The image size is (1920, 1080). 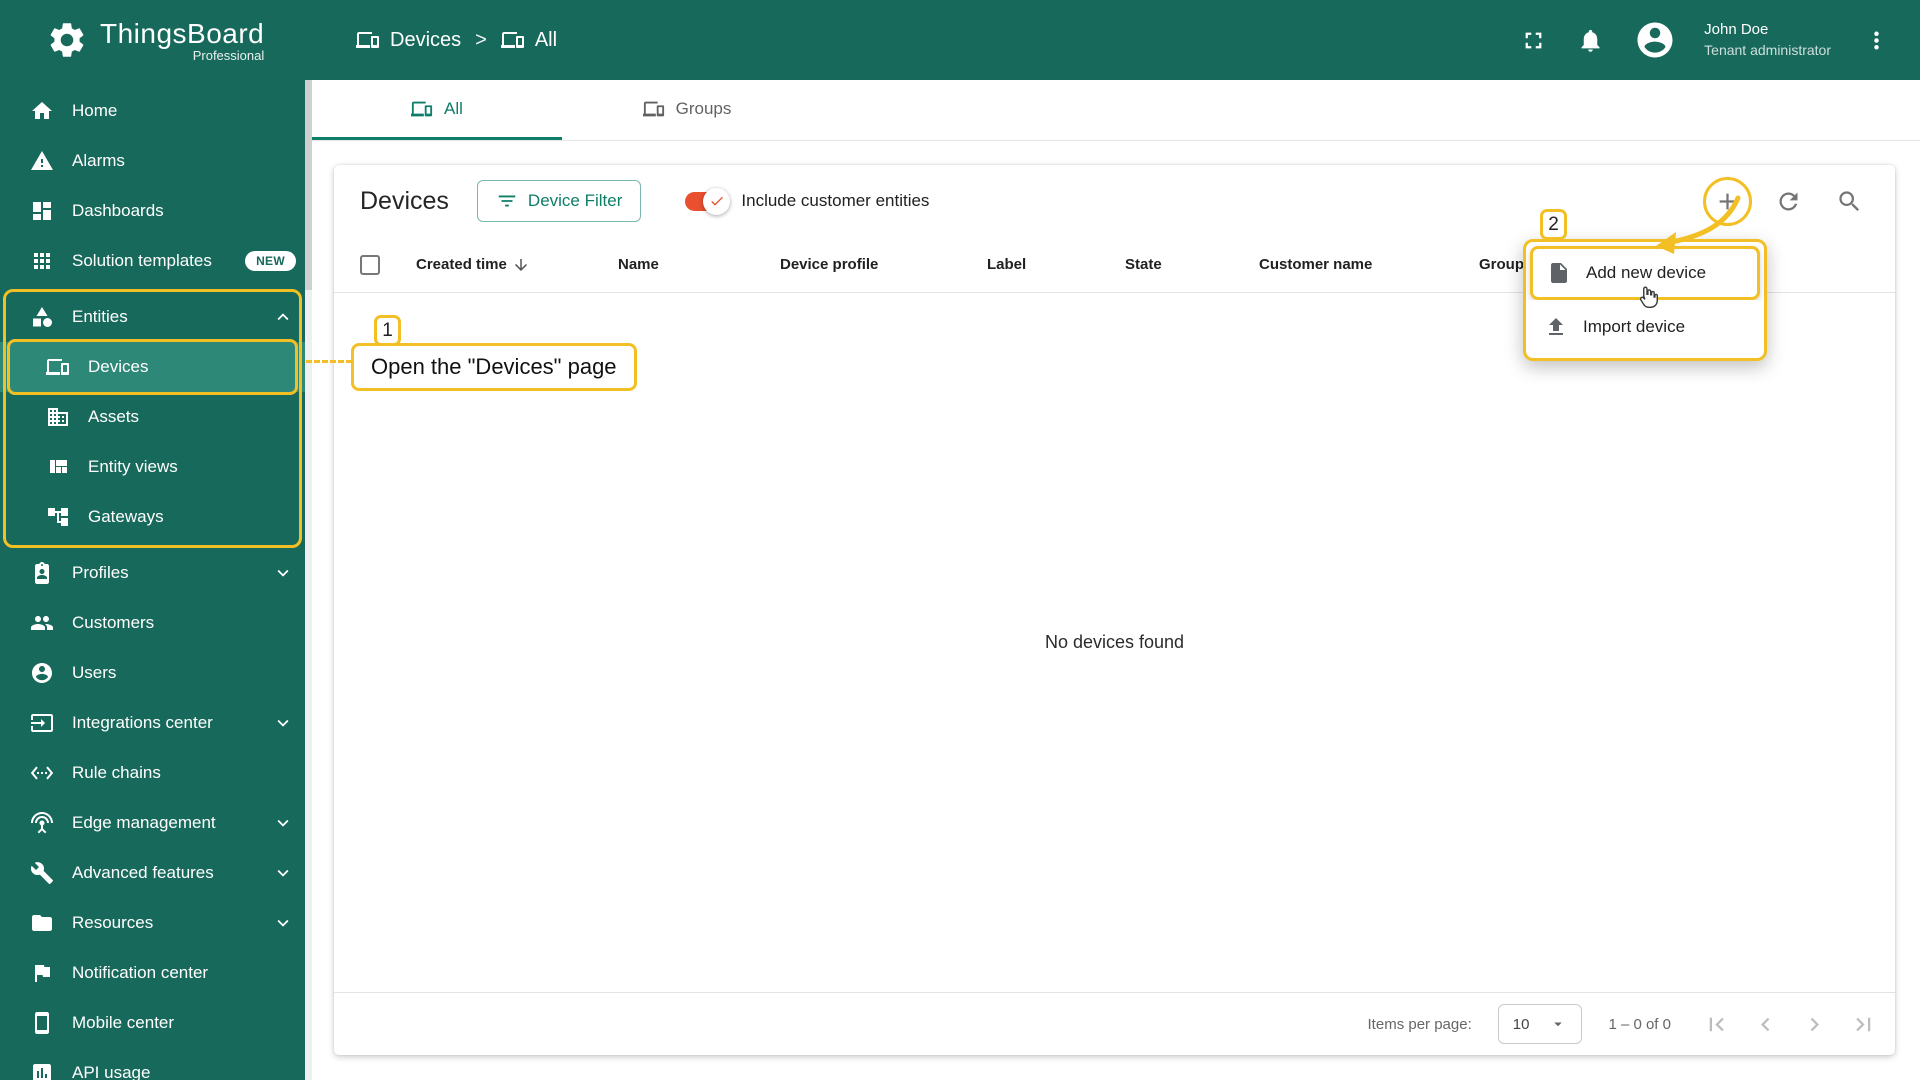 I want to click on breadcrumb-all-label: All, so click(x=546, y=39).